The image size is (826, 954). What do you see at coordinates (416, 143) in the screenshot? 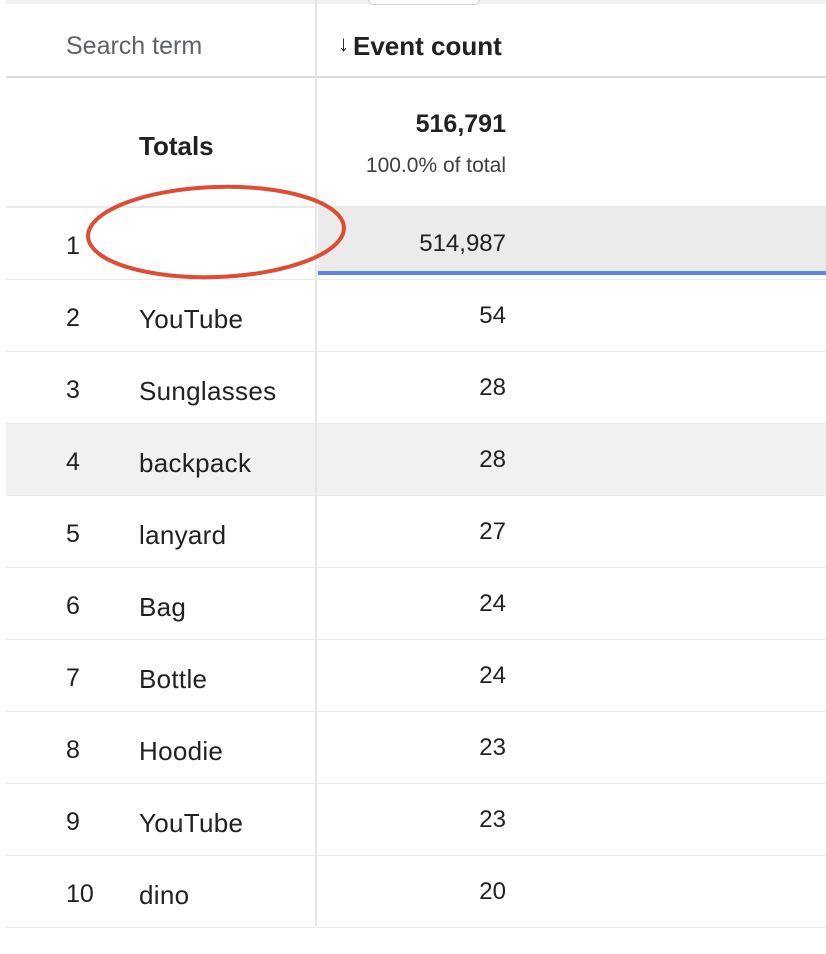
I see `totals-row: Totals 516,791 100.0% of total` at bounding box center [416, 143].